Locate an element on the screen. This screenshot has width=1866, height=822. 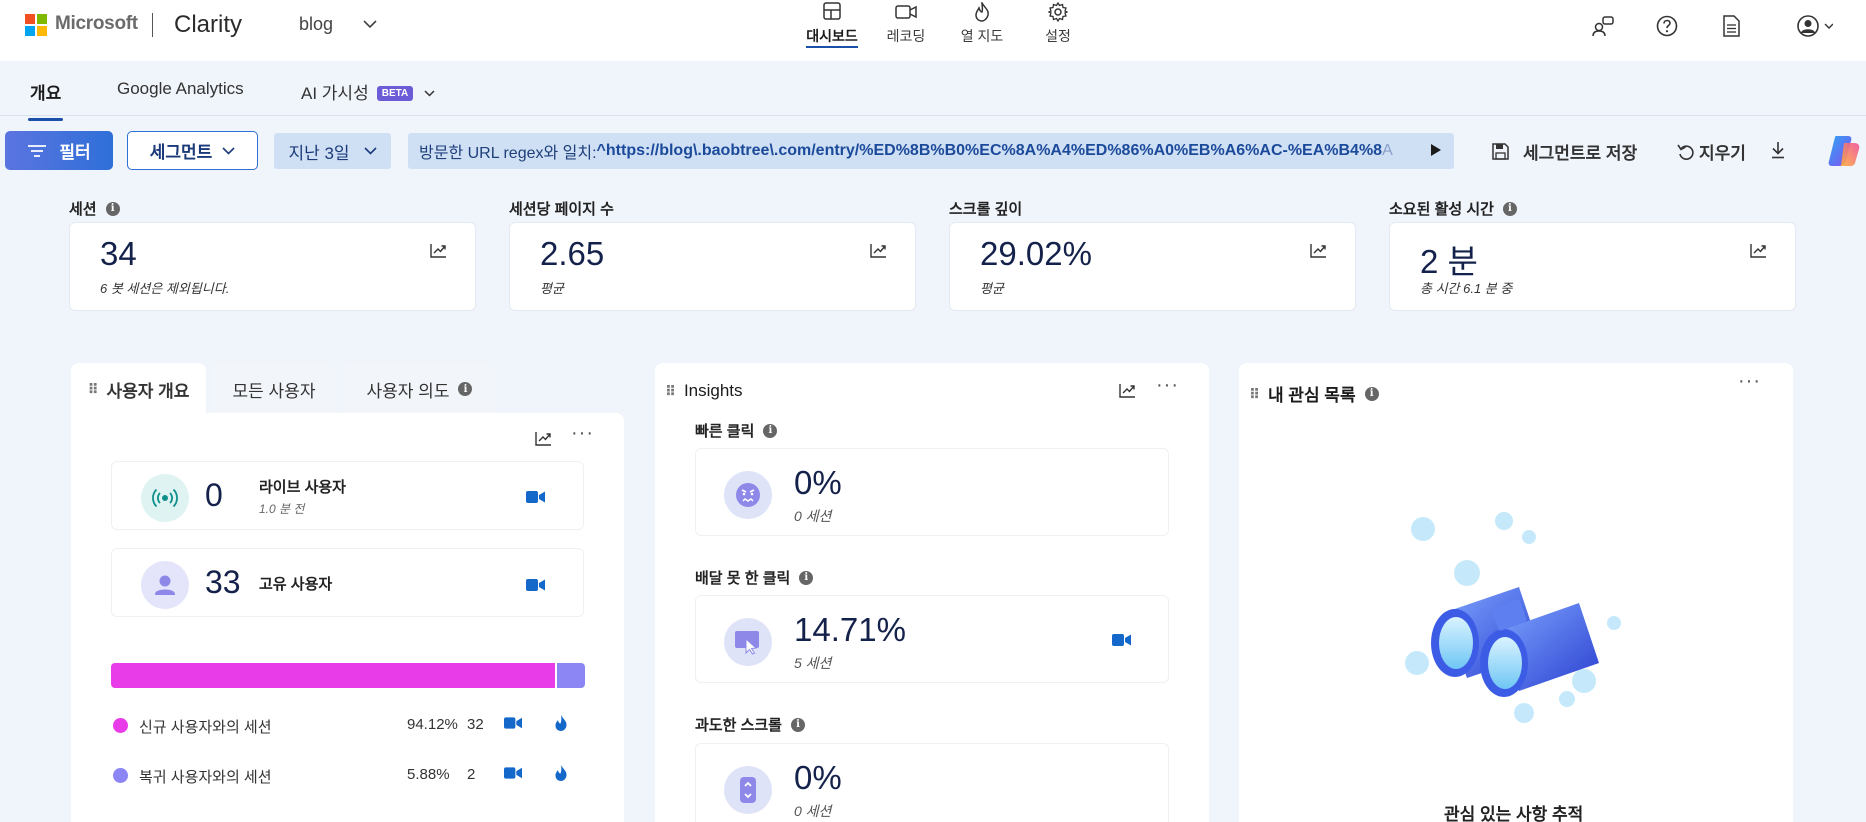
insight-value: 14.71% is located at coordinates (850, 629).